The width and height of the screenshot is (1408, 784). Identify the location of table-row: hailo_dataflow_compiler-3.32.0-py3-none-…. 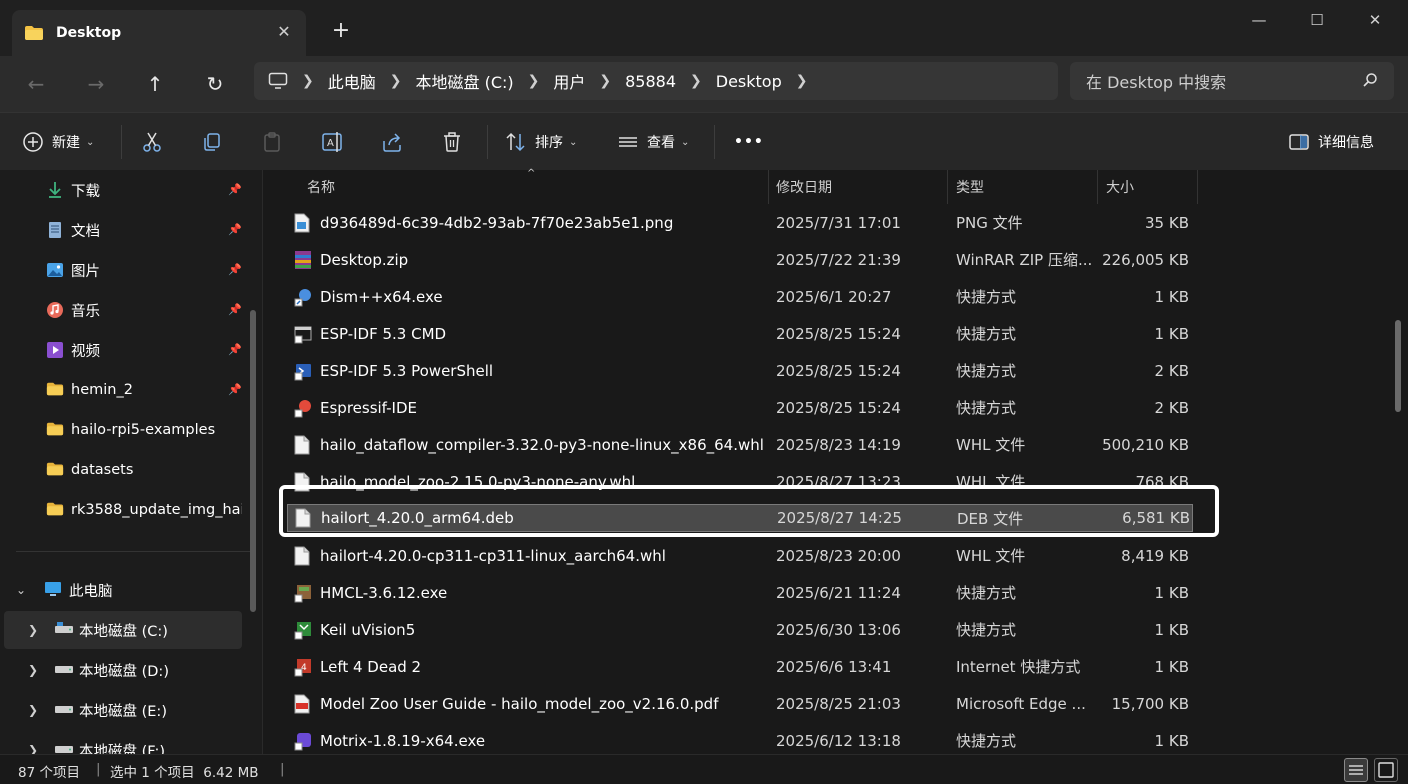
(740, 444).